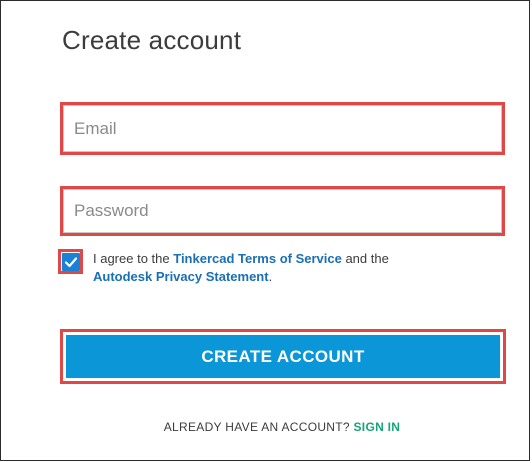 The image size is (532, 463). Describe the element at coordinates (181, 276) in the screenshot. I see `privacy-statement-link: Autodesk Privacy Statement` at that location.